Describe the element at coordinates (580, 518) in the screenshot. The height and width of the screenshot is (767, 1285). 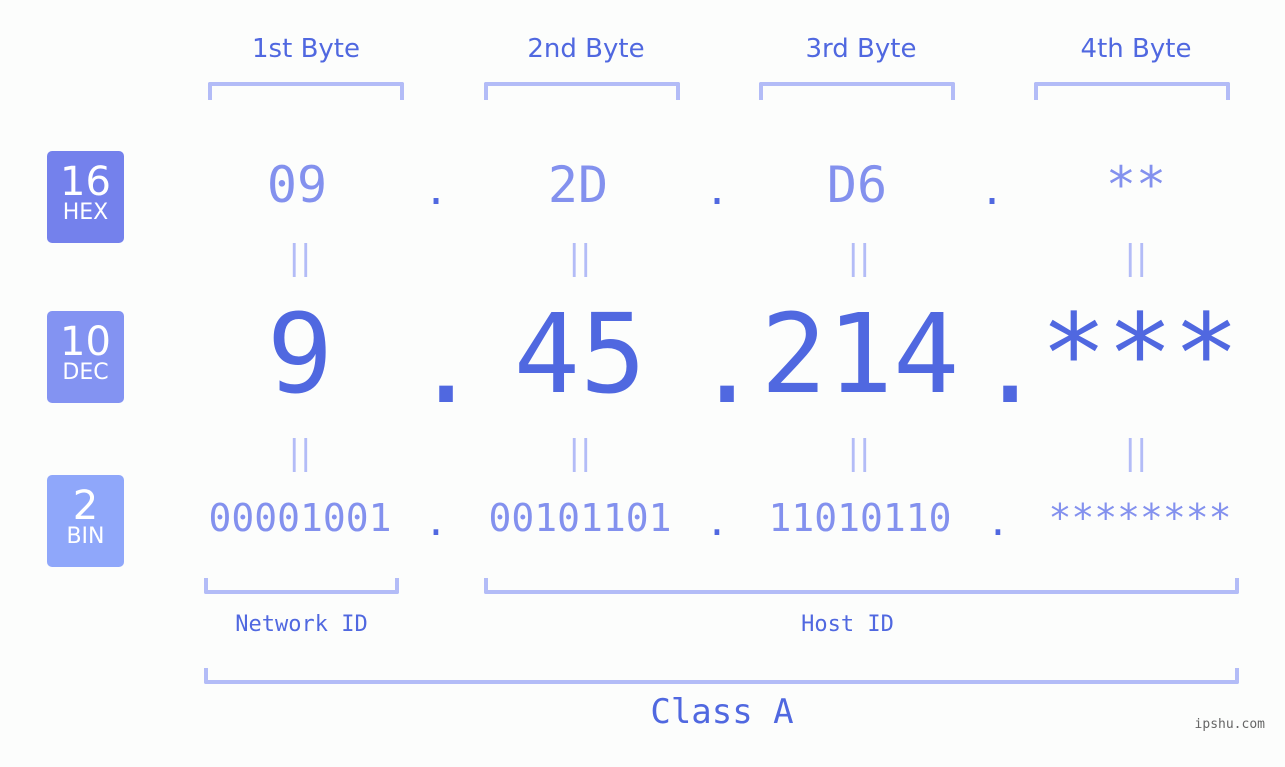
I see `bin-byte-2: 00101101` at that location.